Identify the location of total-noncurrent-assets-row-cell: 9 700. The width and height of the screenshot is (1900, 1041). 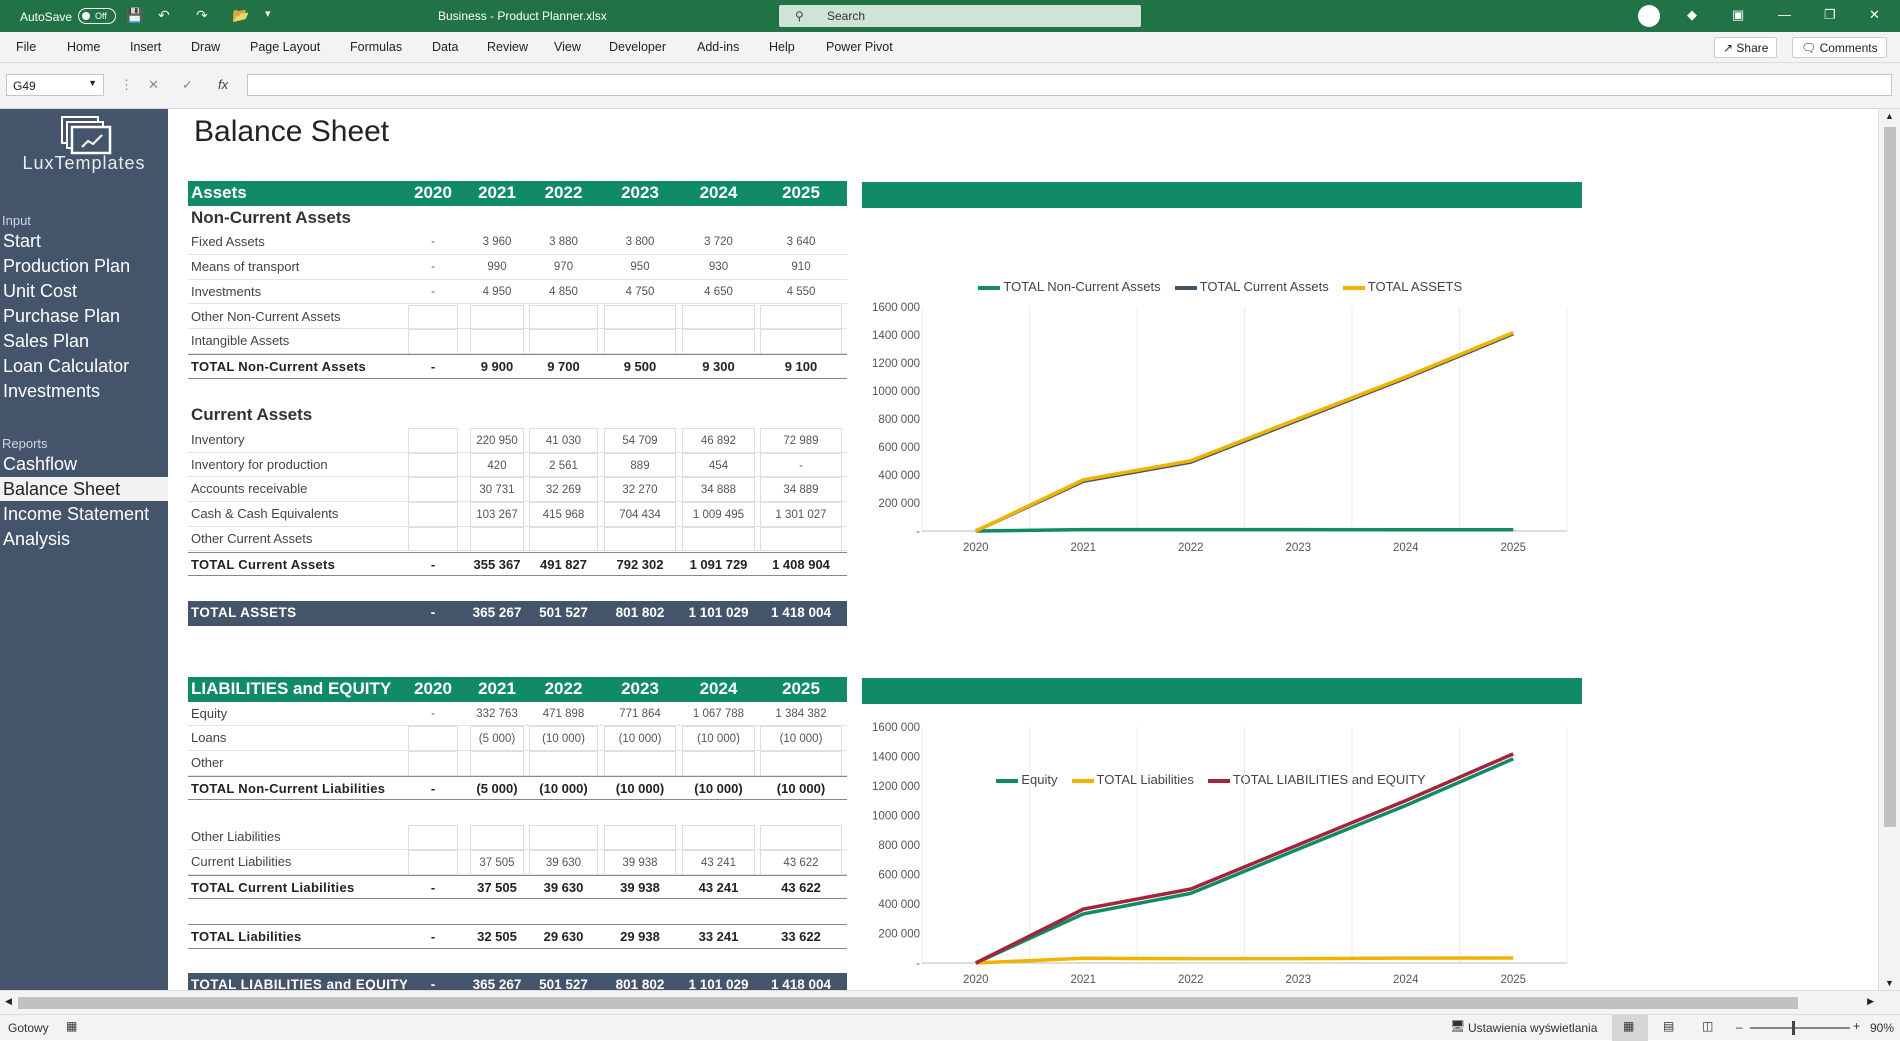
(563, 367).